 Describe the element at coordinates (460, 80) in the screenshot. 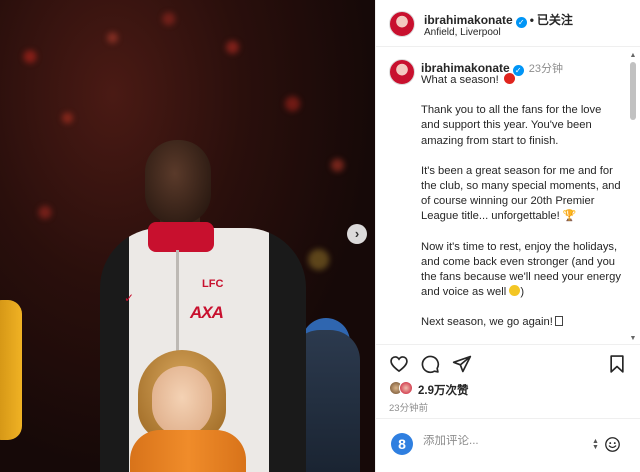

I see `caption-paragraph: What a season!` at that location.